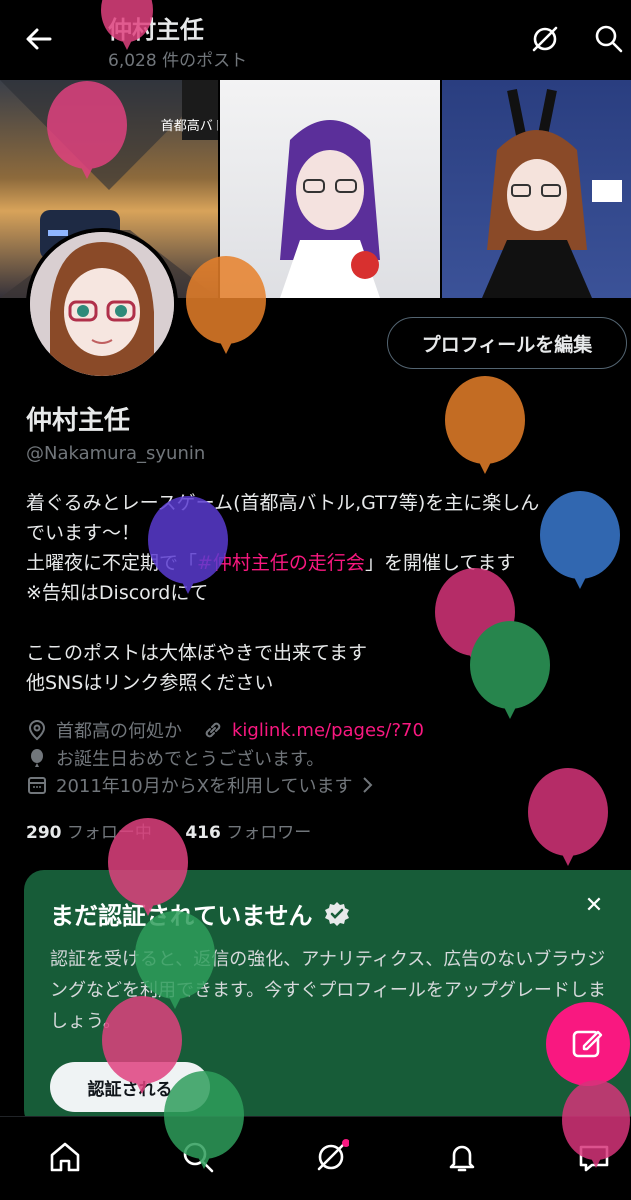 The width and height of the screenshot is (631, 1200). I want to click on joined-text: 2011年10月からXを利用しています, so click(204, 786).